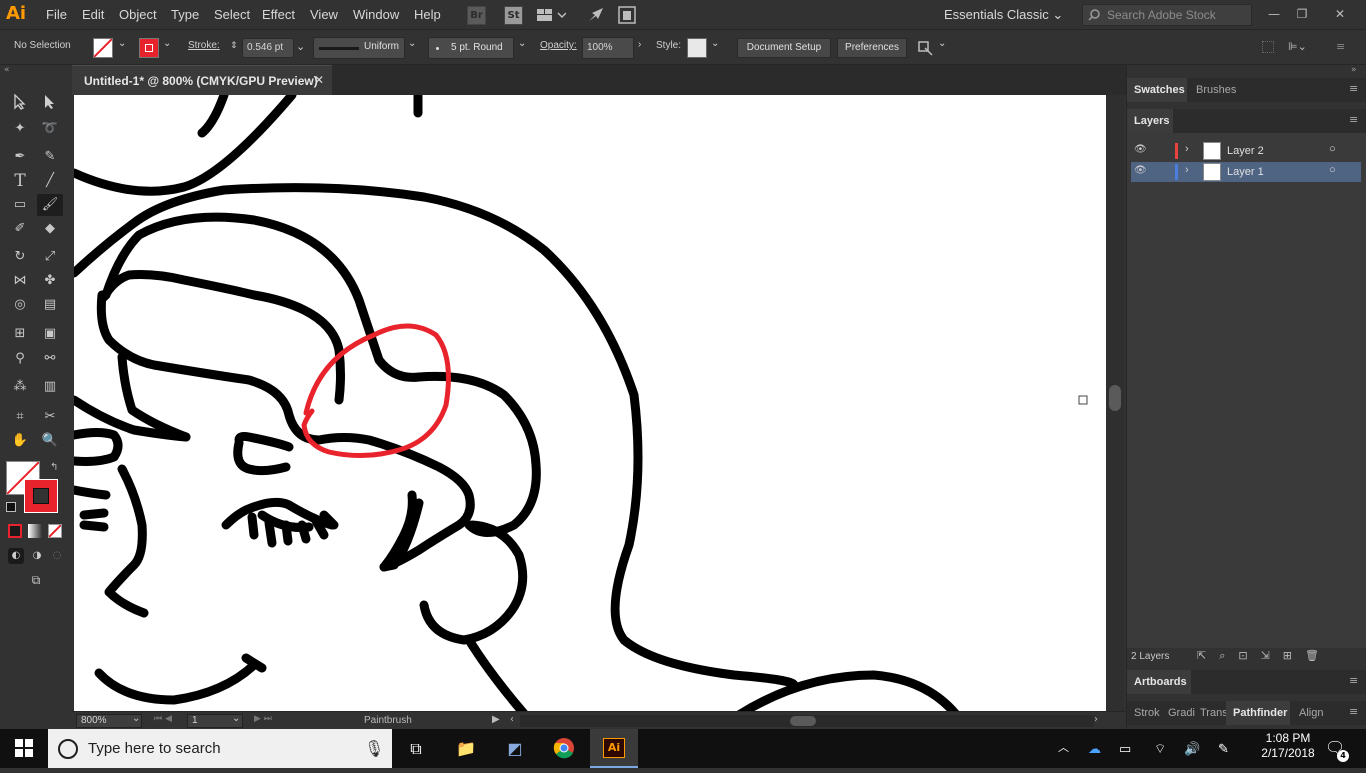  Describe the element at coordinates (50, 181) in the screenshot. I see `line-segment-tool-icon: ╱` at that location.